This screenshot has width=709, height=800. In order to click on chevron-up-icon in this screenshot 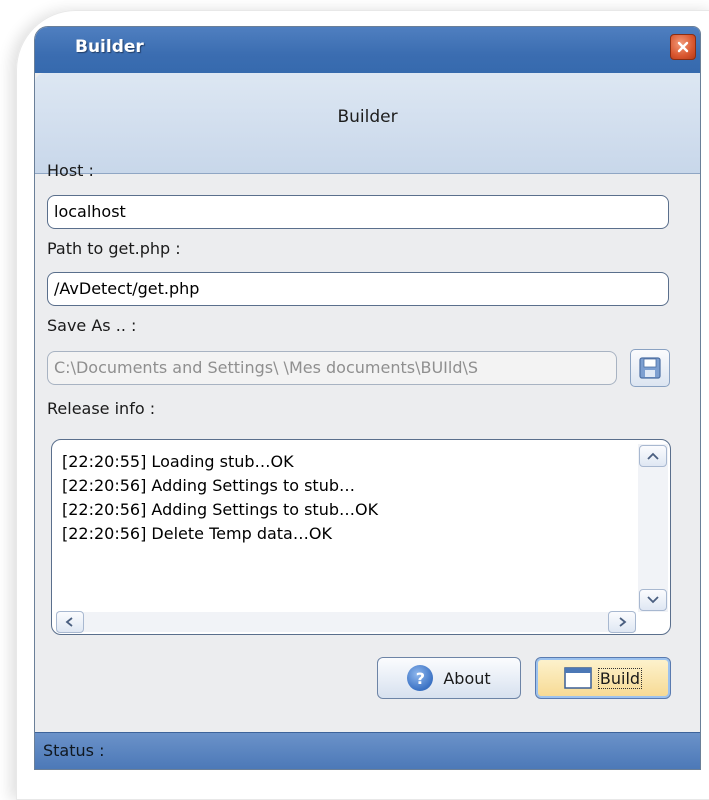, I will do `click(653, 456)`.